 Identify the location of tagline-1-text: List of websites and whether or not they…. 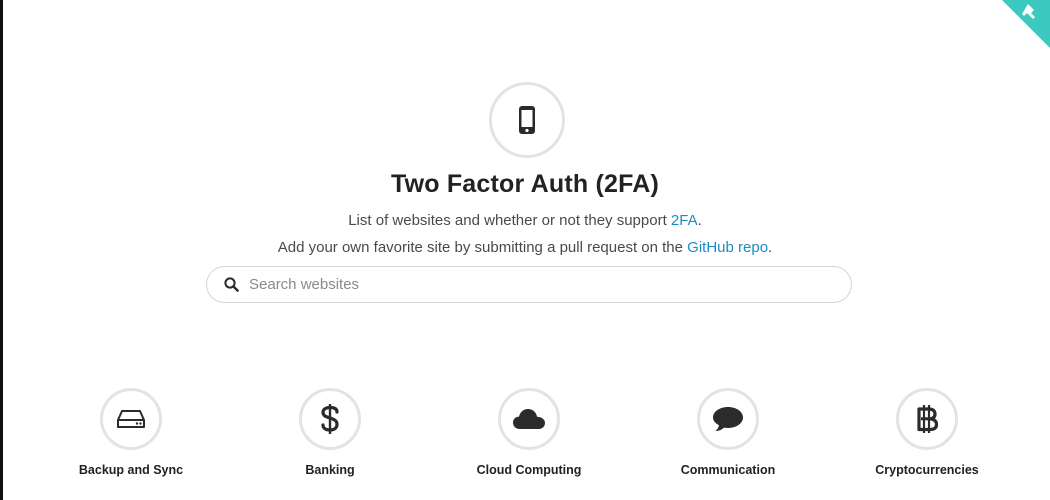
(509, 220).